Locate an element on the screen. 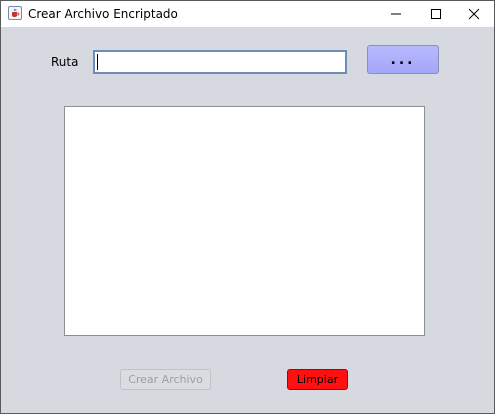 The width and height of the screenshot is (495, 414). maximize-icon is located at coordinates (436, 14).